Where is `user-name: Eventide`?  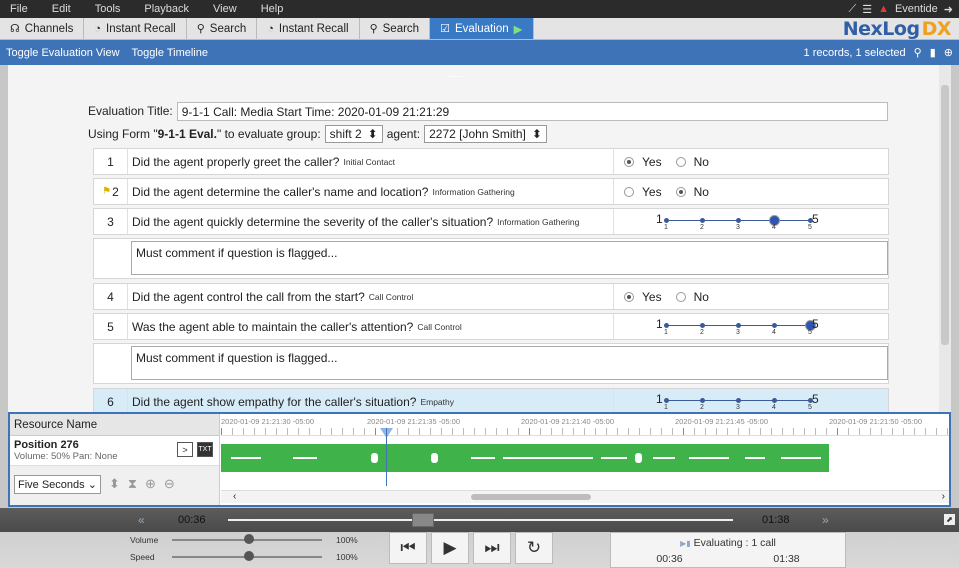
user-name: Eventide is located at coordinates (916, 9).